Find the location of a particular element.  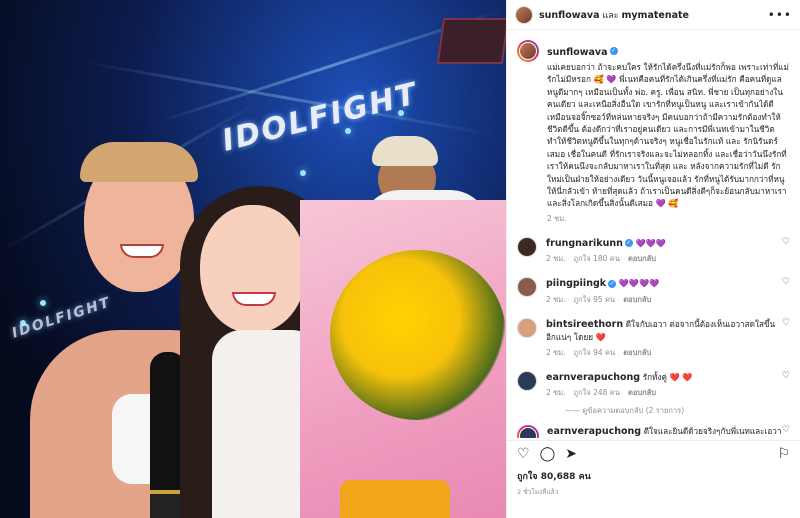

view-replies-link: —— ดูข้อความตอบกลับ (2 รายการ) is located at coordinates (653, 412).